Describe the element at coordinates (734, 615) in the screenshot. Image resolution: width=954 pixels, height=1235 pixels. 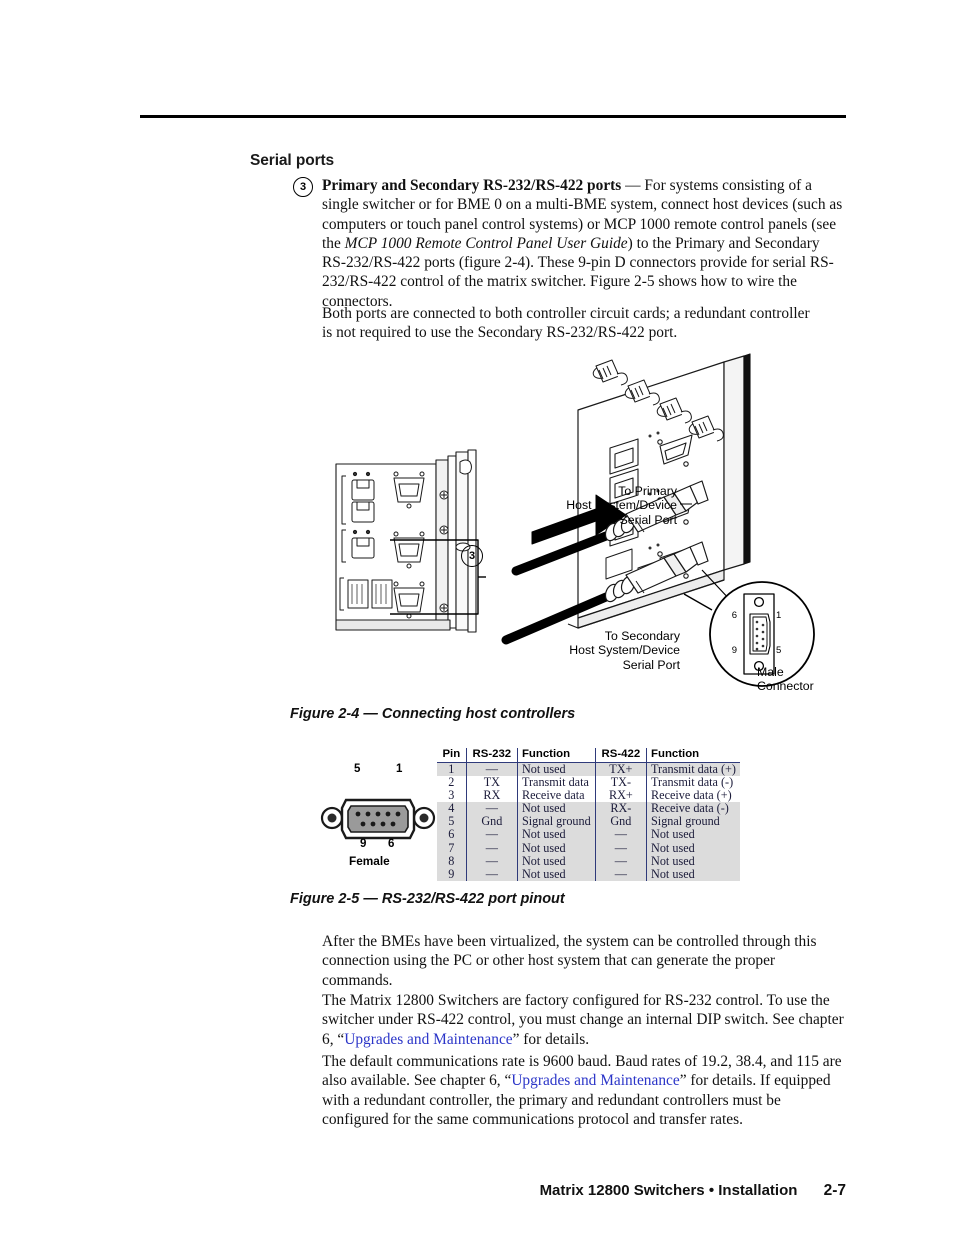
I see `male-pin-6: 6` at that location.